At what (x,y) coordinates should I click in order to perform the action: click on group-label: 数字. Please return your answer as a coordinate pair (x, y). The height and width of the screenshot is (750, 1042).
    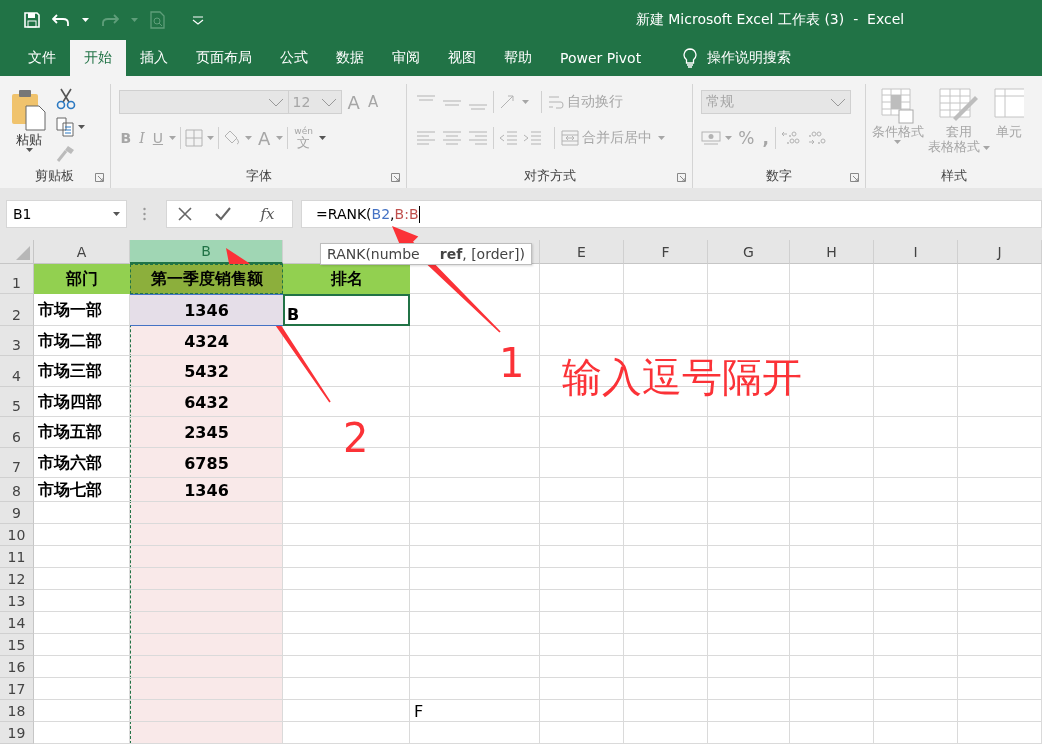
    Looking at the image, I should click on (779, 176).